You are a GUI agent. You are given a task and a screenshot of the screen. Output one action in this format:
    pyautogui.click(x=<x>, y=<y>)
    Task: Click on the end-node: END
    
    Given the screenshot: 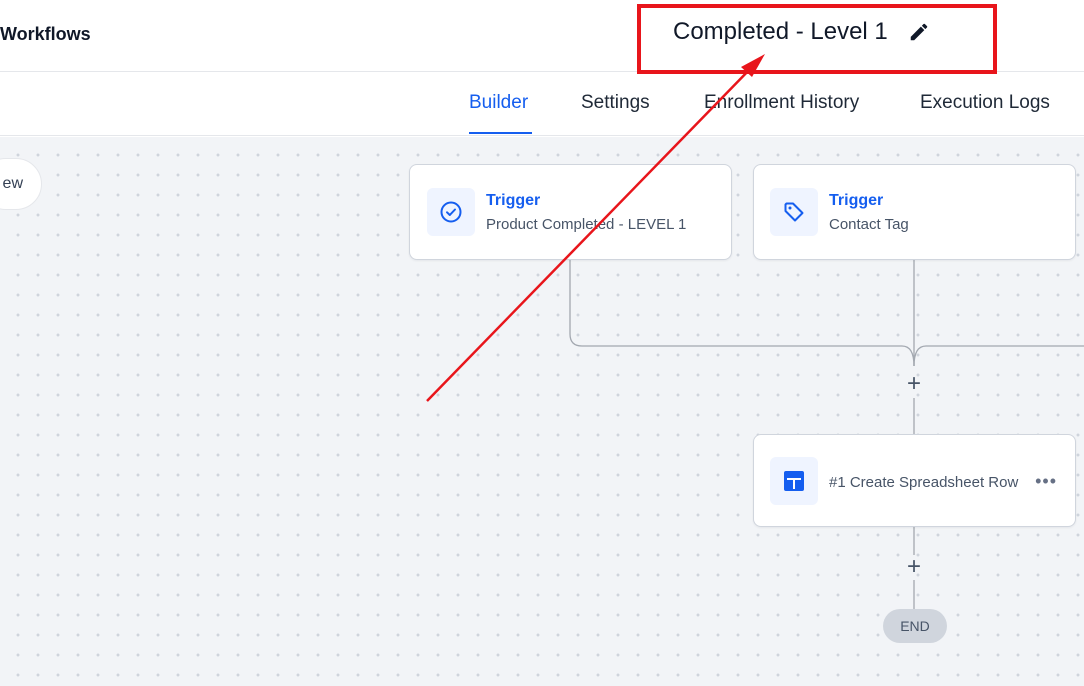 What is the action you would take?
    pyautogui.click(x=915, y=626)
    